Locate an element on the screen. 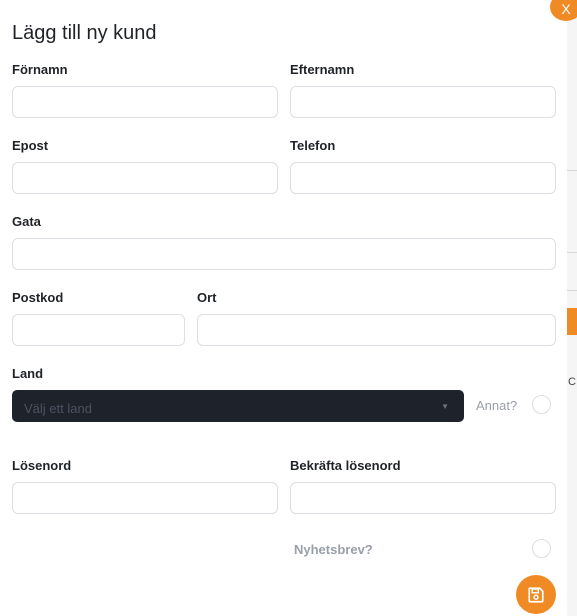 The width and height of the screenshot is (577, 616). other-country-checkbox is located at coordinates (541, 404).